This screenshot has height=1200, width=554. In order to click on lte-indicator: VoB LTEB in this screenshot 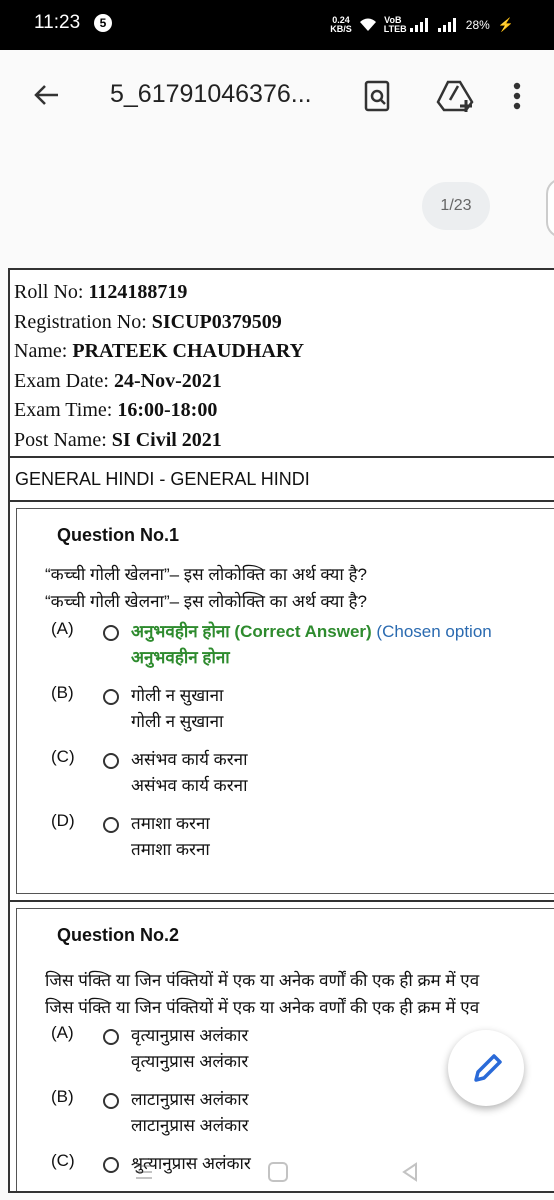, I will do `click(395, 24)`.